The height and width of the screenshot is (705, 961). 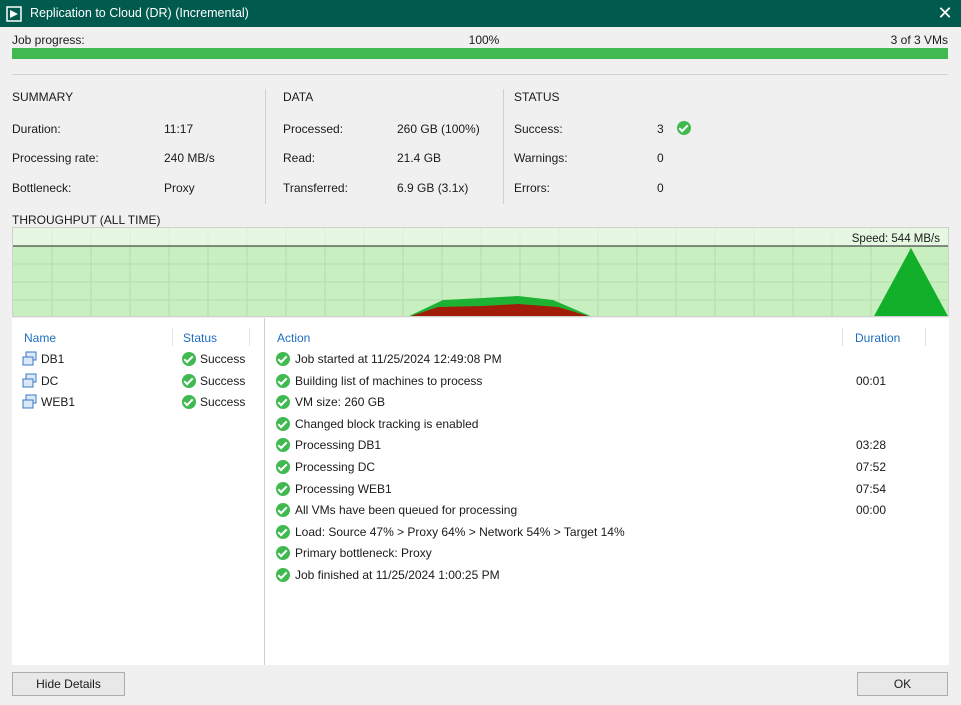 What do you see at coordinates (660, 129) in the screenshot?
I see `status-success-value: 3` at bounding box center [660, 129].